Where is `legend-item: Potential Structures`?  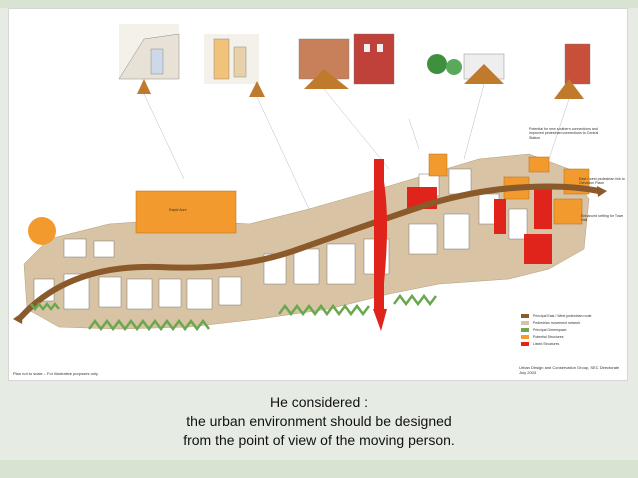 legend-item: Potential Structures is located at coordinates (571, 336).